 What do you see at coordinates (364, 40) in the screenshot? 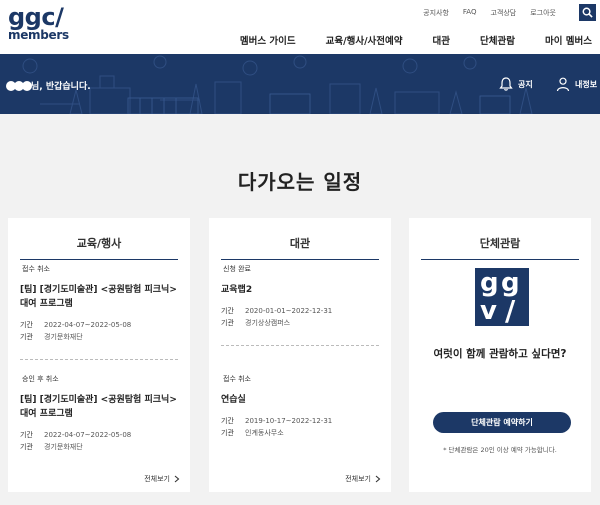
I see `nav-education: 교육/행사/사전예약` at bounding box center [364, 40].